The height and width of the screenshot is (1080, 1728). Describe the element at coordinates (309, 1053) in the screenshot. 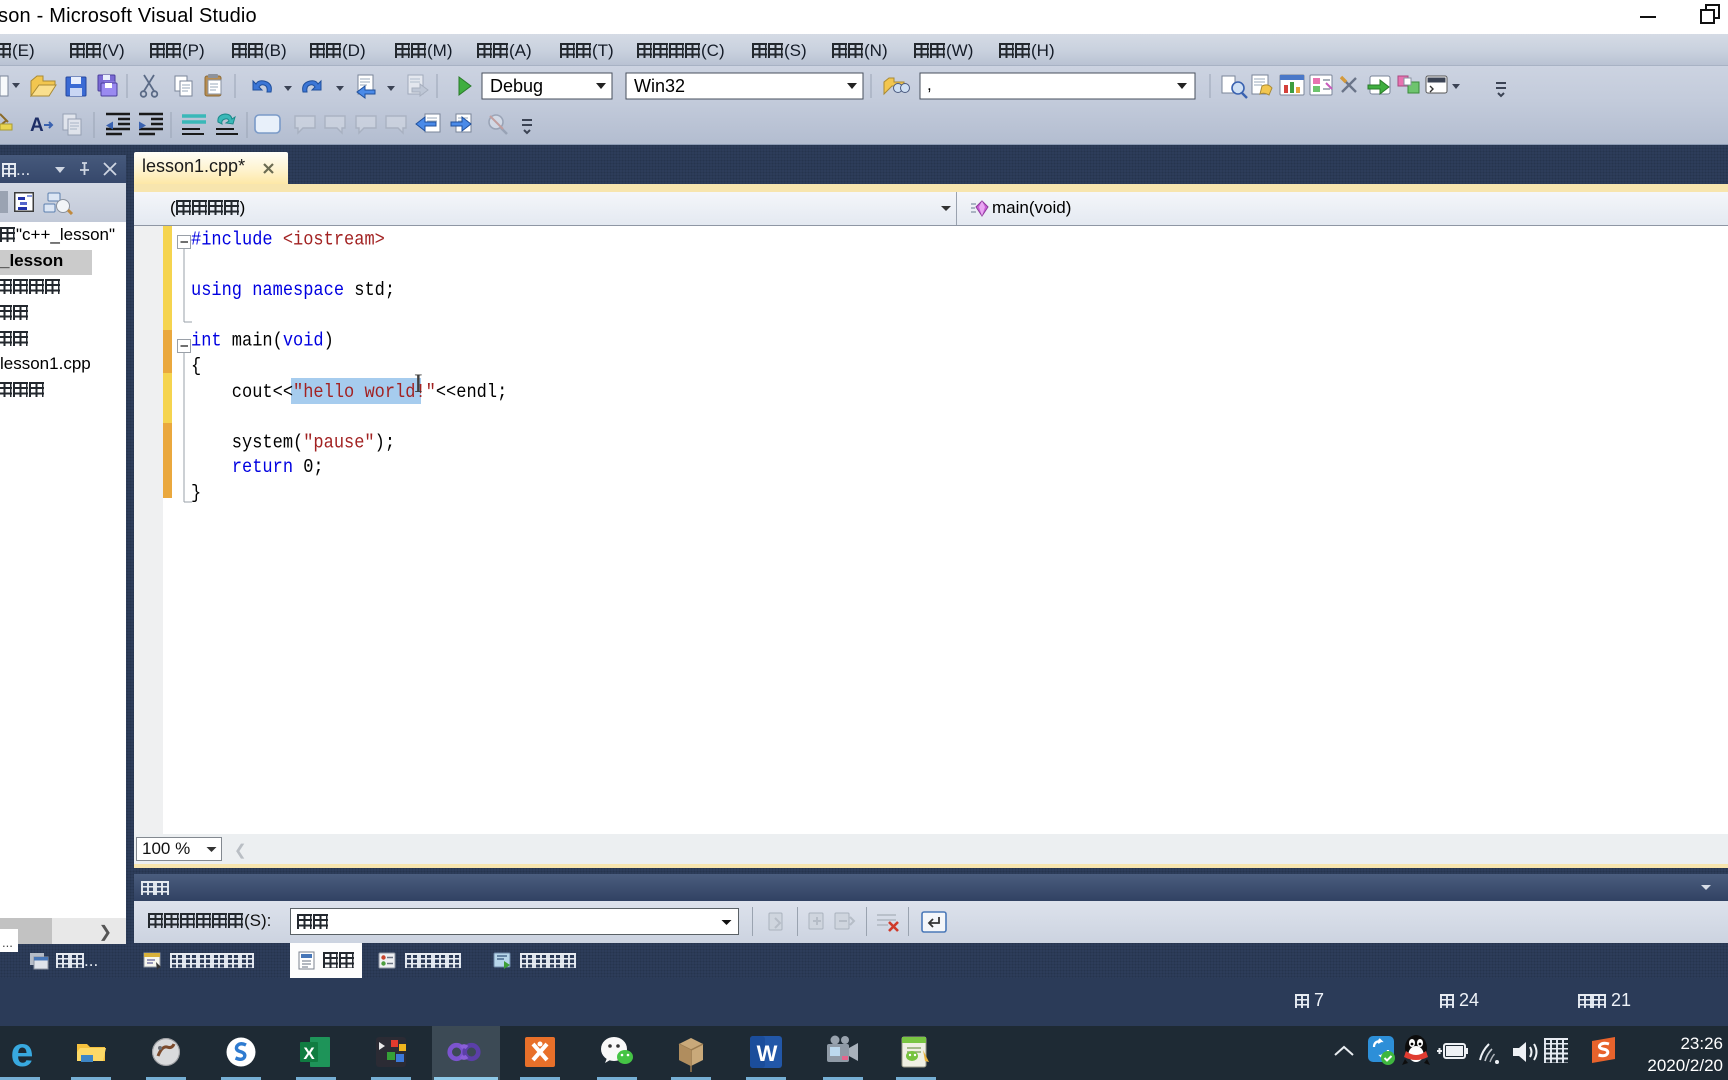

I see `svg-text: X` at that location.